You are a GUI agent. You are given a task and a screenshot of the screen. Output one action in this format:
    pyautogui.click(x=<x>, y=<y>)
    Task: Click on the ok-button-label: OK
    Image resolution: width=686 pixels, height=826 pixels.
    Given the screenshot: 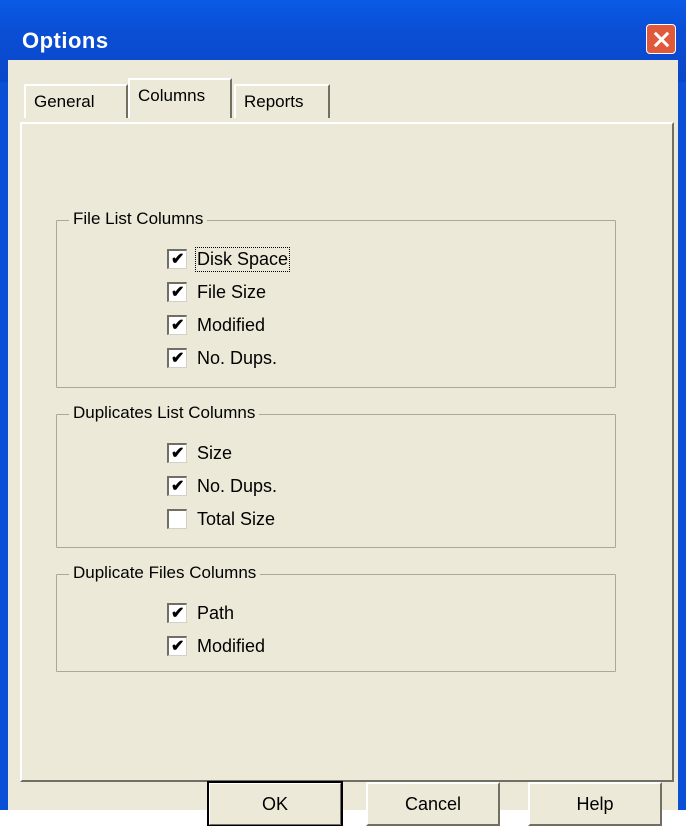 What is the action you would take?
    pyautogui.click(x=274, y=803)
    